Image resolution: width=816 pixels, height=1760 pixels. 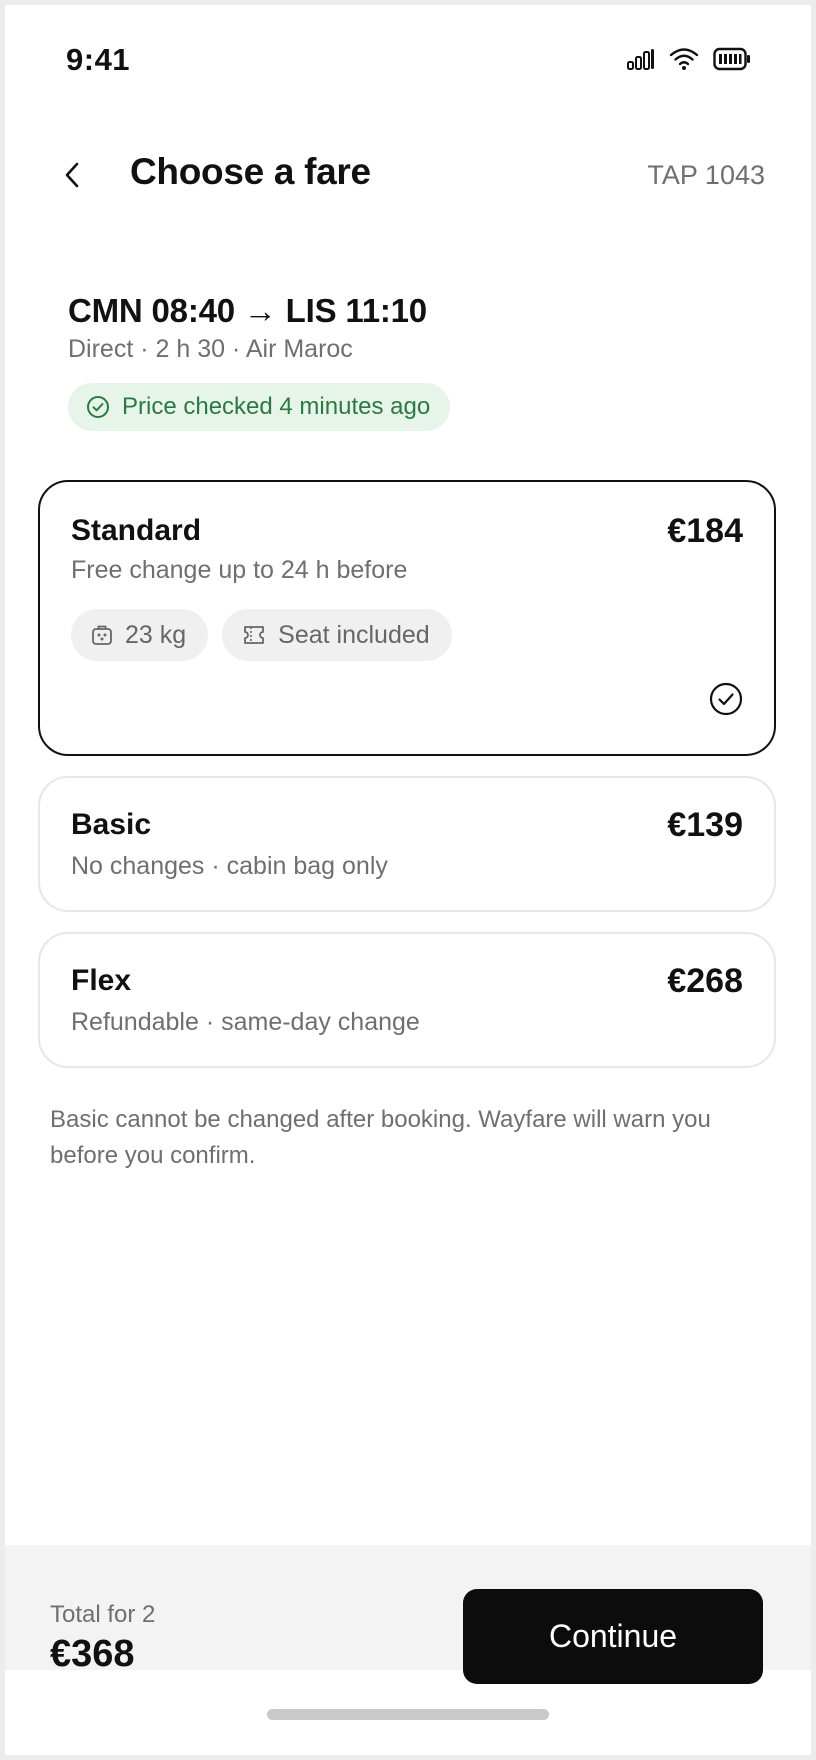 I want to click on status-time: 9:41, so click(x=98, y=59).